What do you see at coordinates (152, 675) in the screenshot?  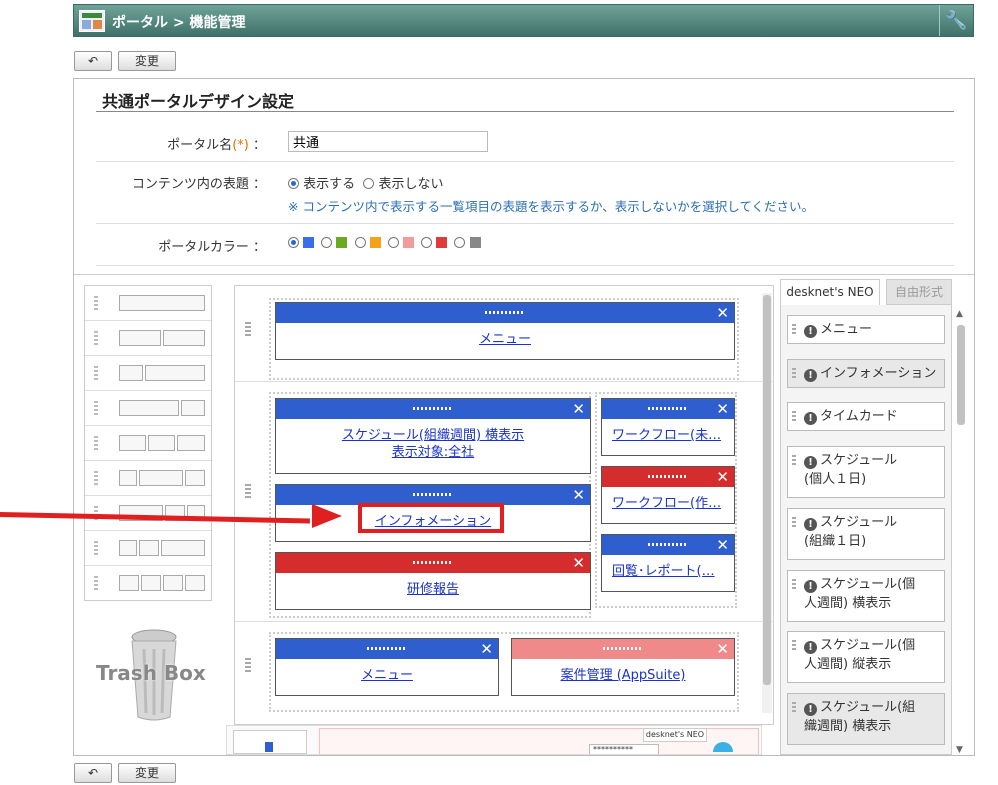 I see `trash-box: Trash Box` at bounding box center [152, 675].